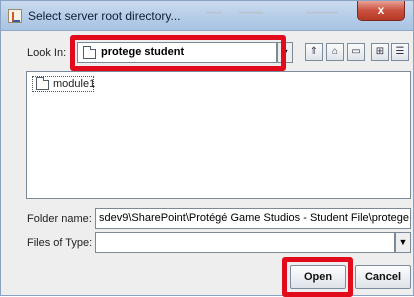  I want to click on close-button: x, so click(381, 11).